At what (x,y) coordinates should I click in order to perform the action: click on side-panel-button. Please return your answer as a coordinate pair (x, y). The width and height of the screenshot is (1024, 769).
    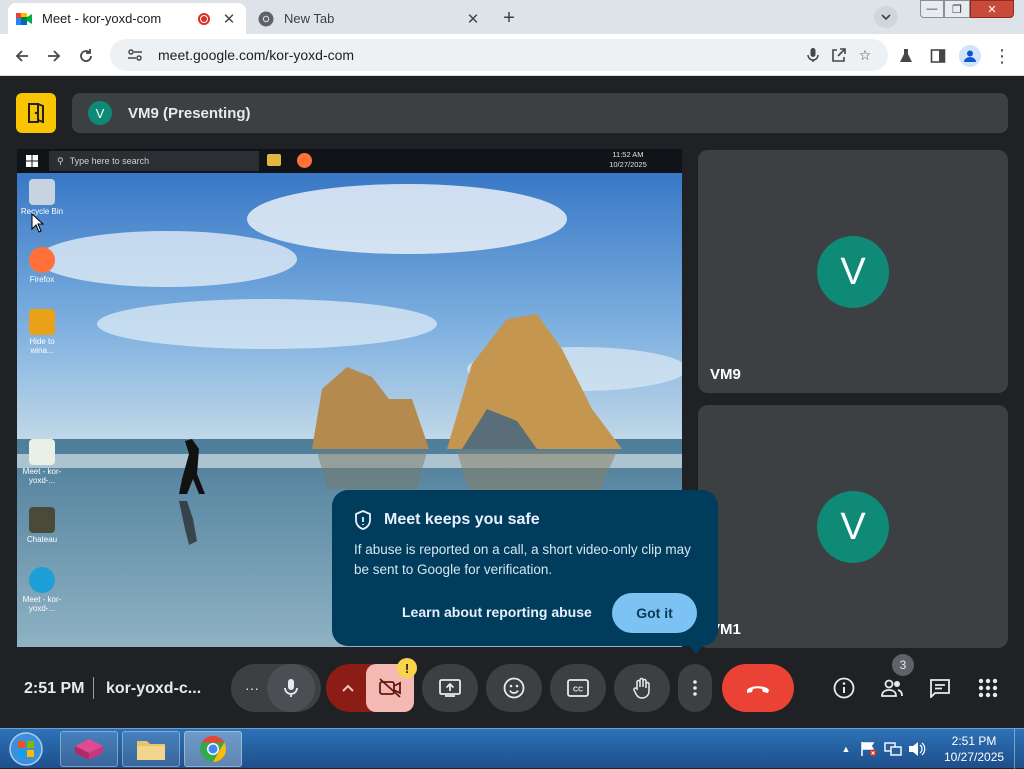
    Looking at the image, I should click on (938, 56).